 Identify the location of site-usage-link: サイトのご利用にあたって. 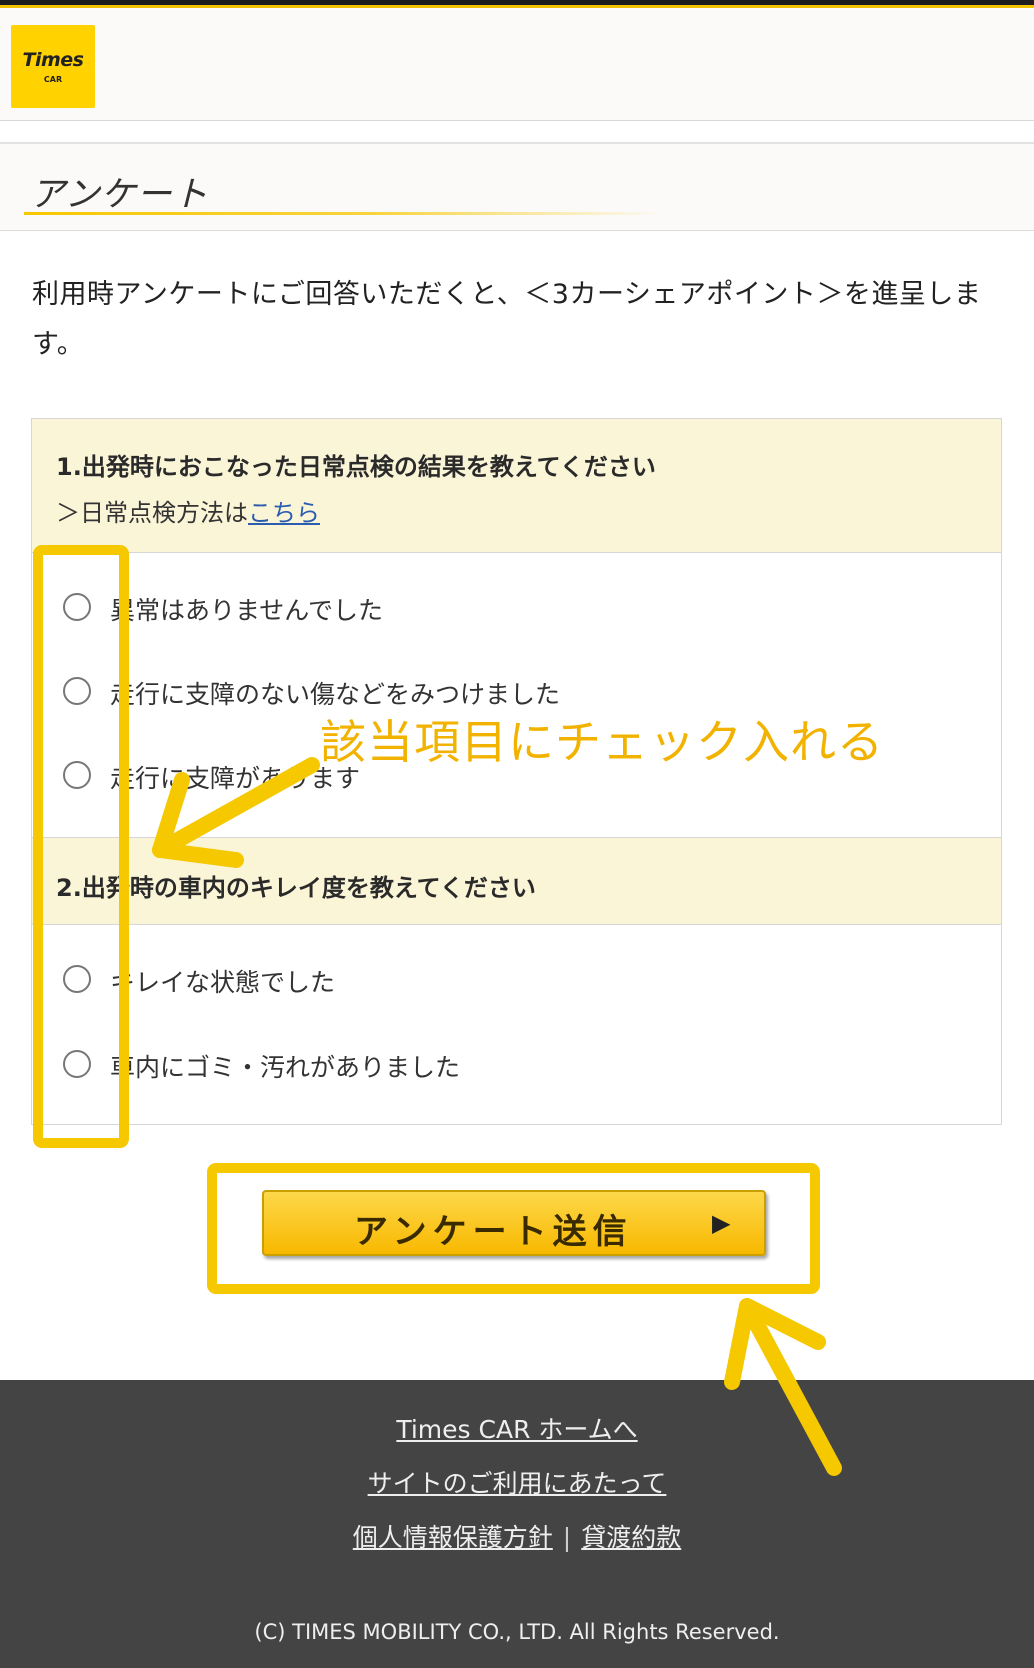
(517, 1483).